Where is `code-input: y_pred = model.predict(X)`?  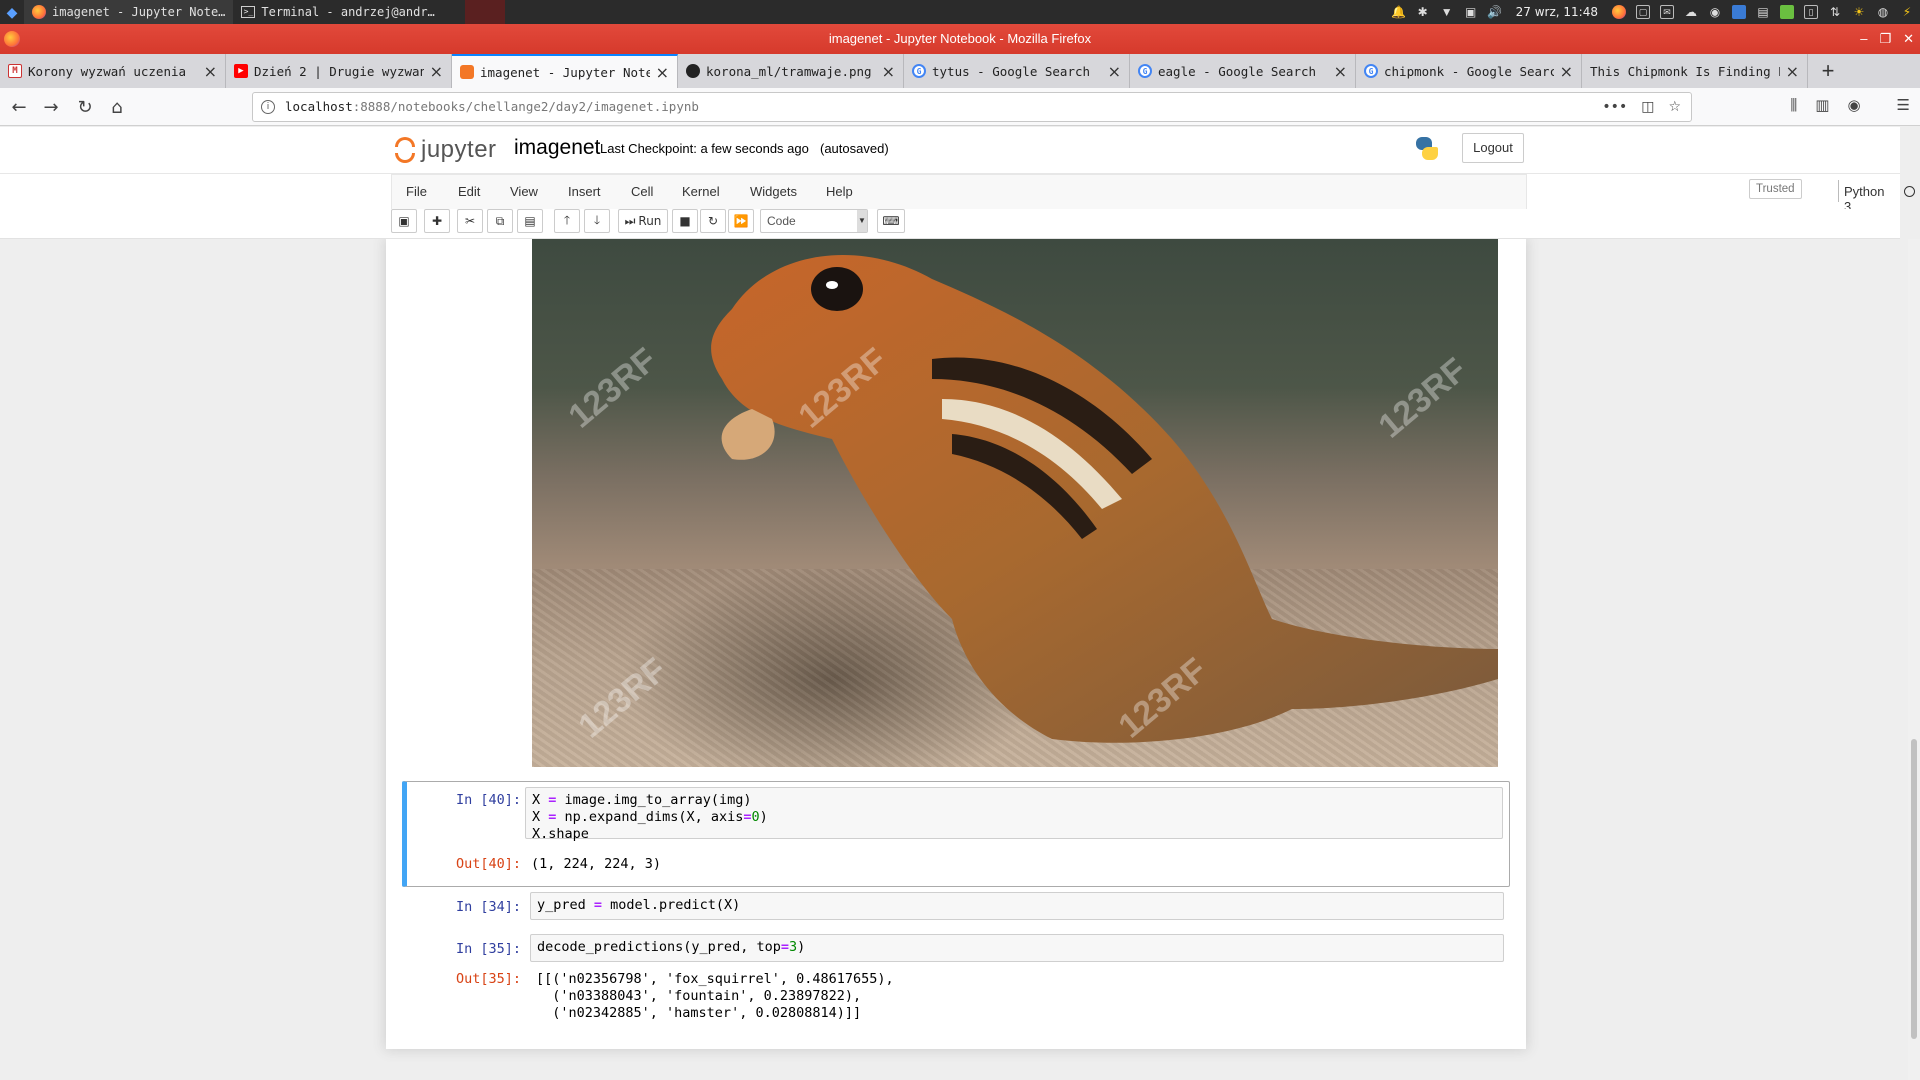
code-input: y_pred = model.predict(X) is located at coordinates (1017, 906).